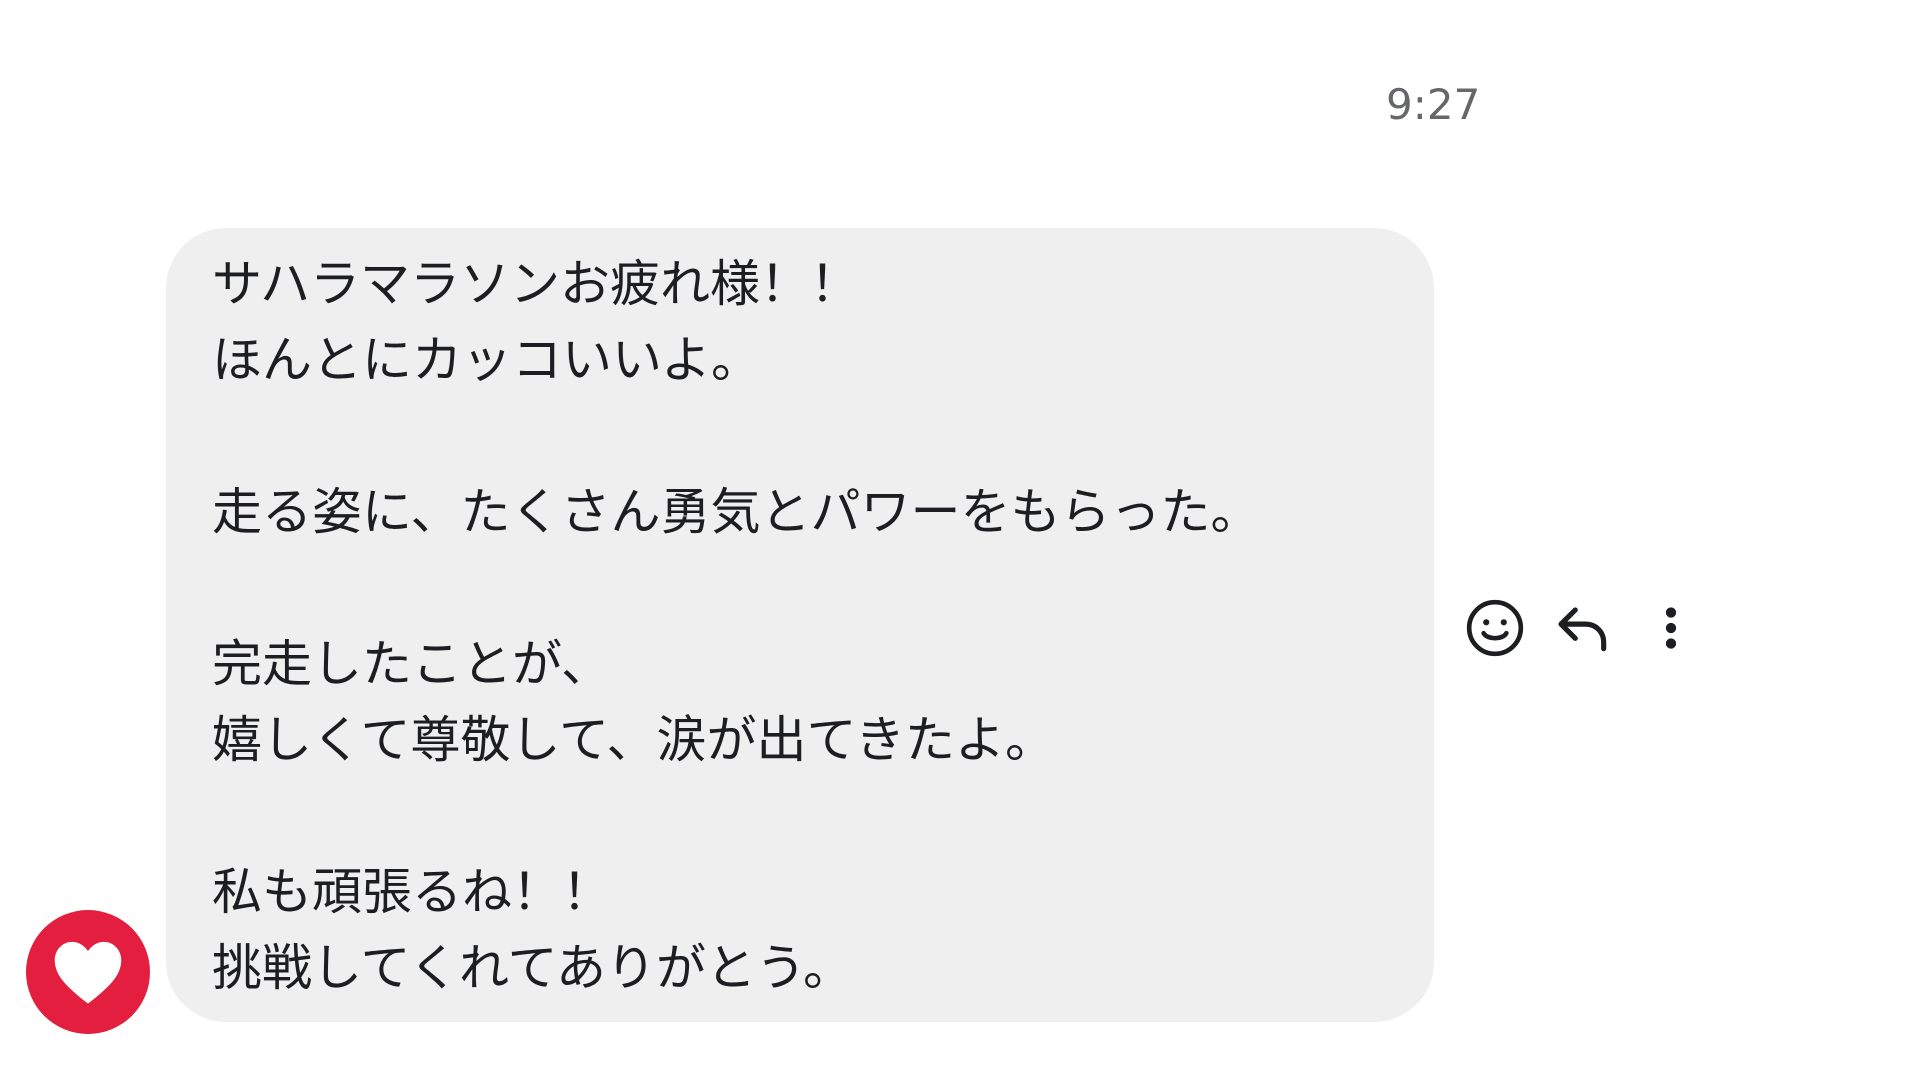 This screenshot has height=1080, width=1920. Describe the element at coordinates (411, 664) in the screenshot. I see `message-line: 完走したことが、` at that location.